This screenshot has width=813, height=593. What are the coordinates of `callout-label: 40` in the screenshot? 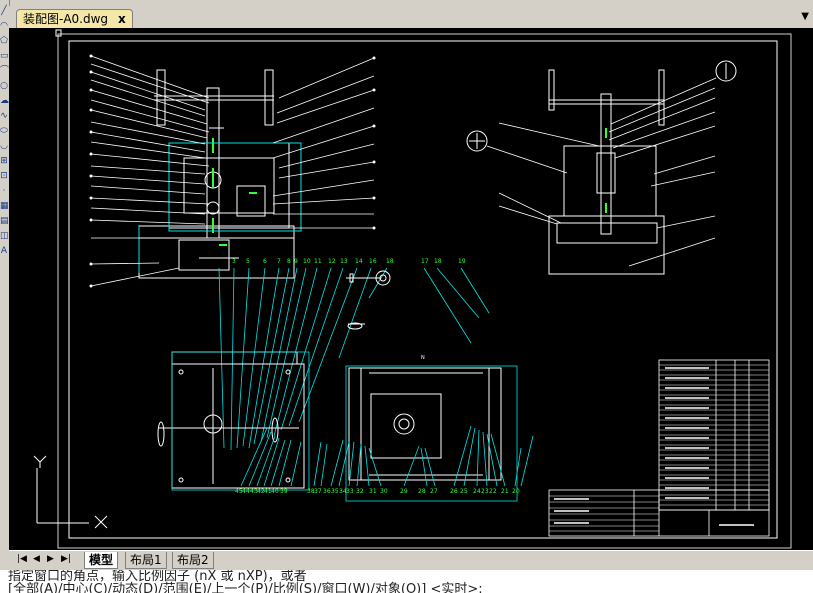 It's located at (275, 491).